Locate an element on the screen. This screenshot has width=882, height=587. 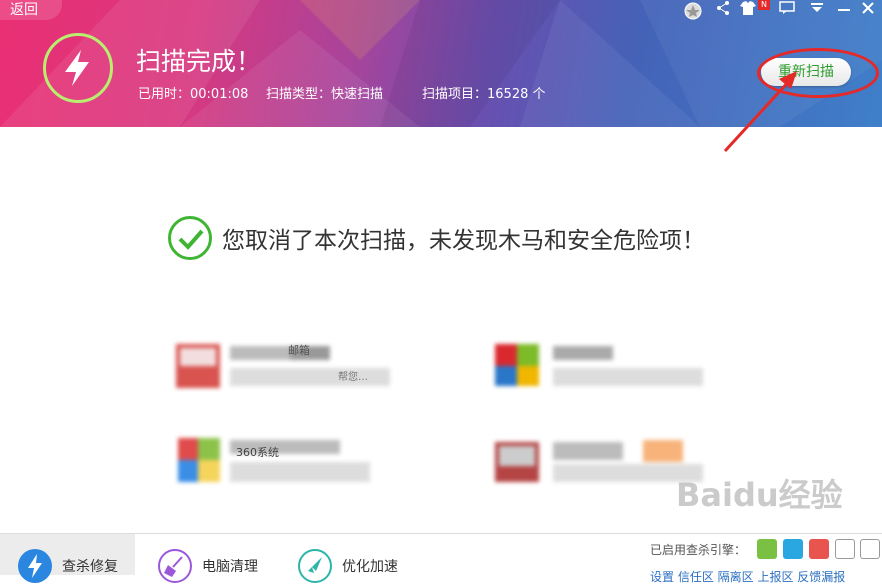
scan-result-message: 您取消了本次扫描，未发现木马和安全危险项！ is located at coordinates (436, 238).